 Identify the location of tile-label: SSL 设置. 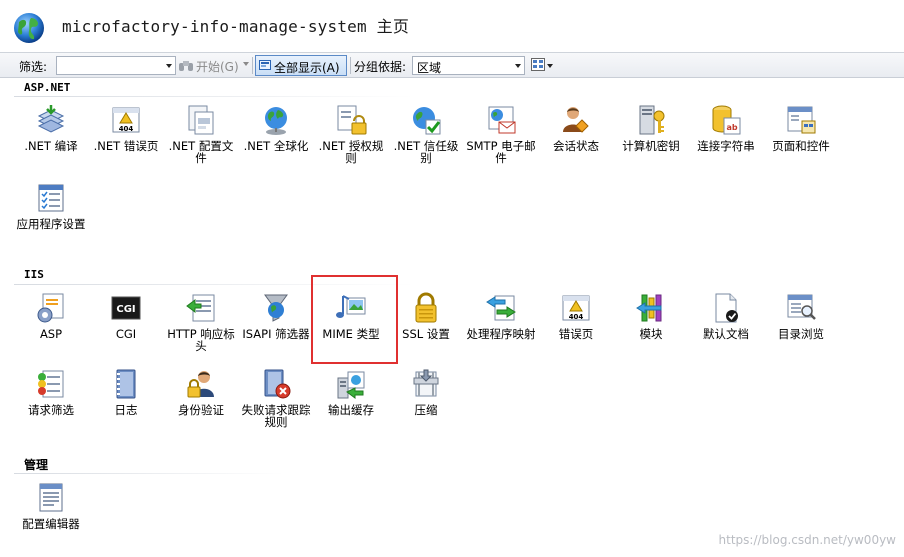
(426, 334).